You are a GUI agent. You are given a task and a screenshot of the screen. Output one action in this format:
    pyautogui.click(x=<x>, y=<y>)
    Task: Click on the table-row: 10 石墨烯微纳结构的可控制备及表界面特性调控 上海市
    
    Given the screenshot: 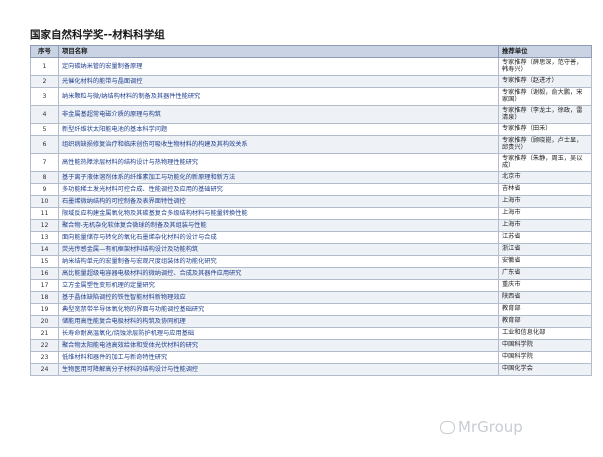 What is the action you would take?
    pyautogui.click(x=311, y=201)
    